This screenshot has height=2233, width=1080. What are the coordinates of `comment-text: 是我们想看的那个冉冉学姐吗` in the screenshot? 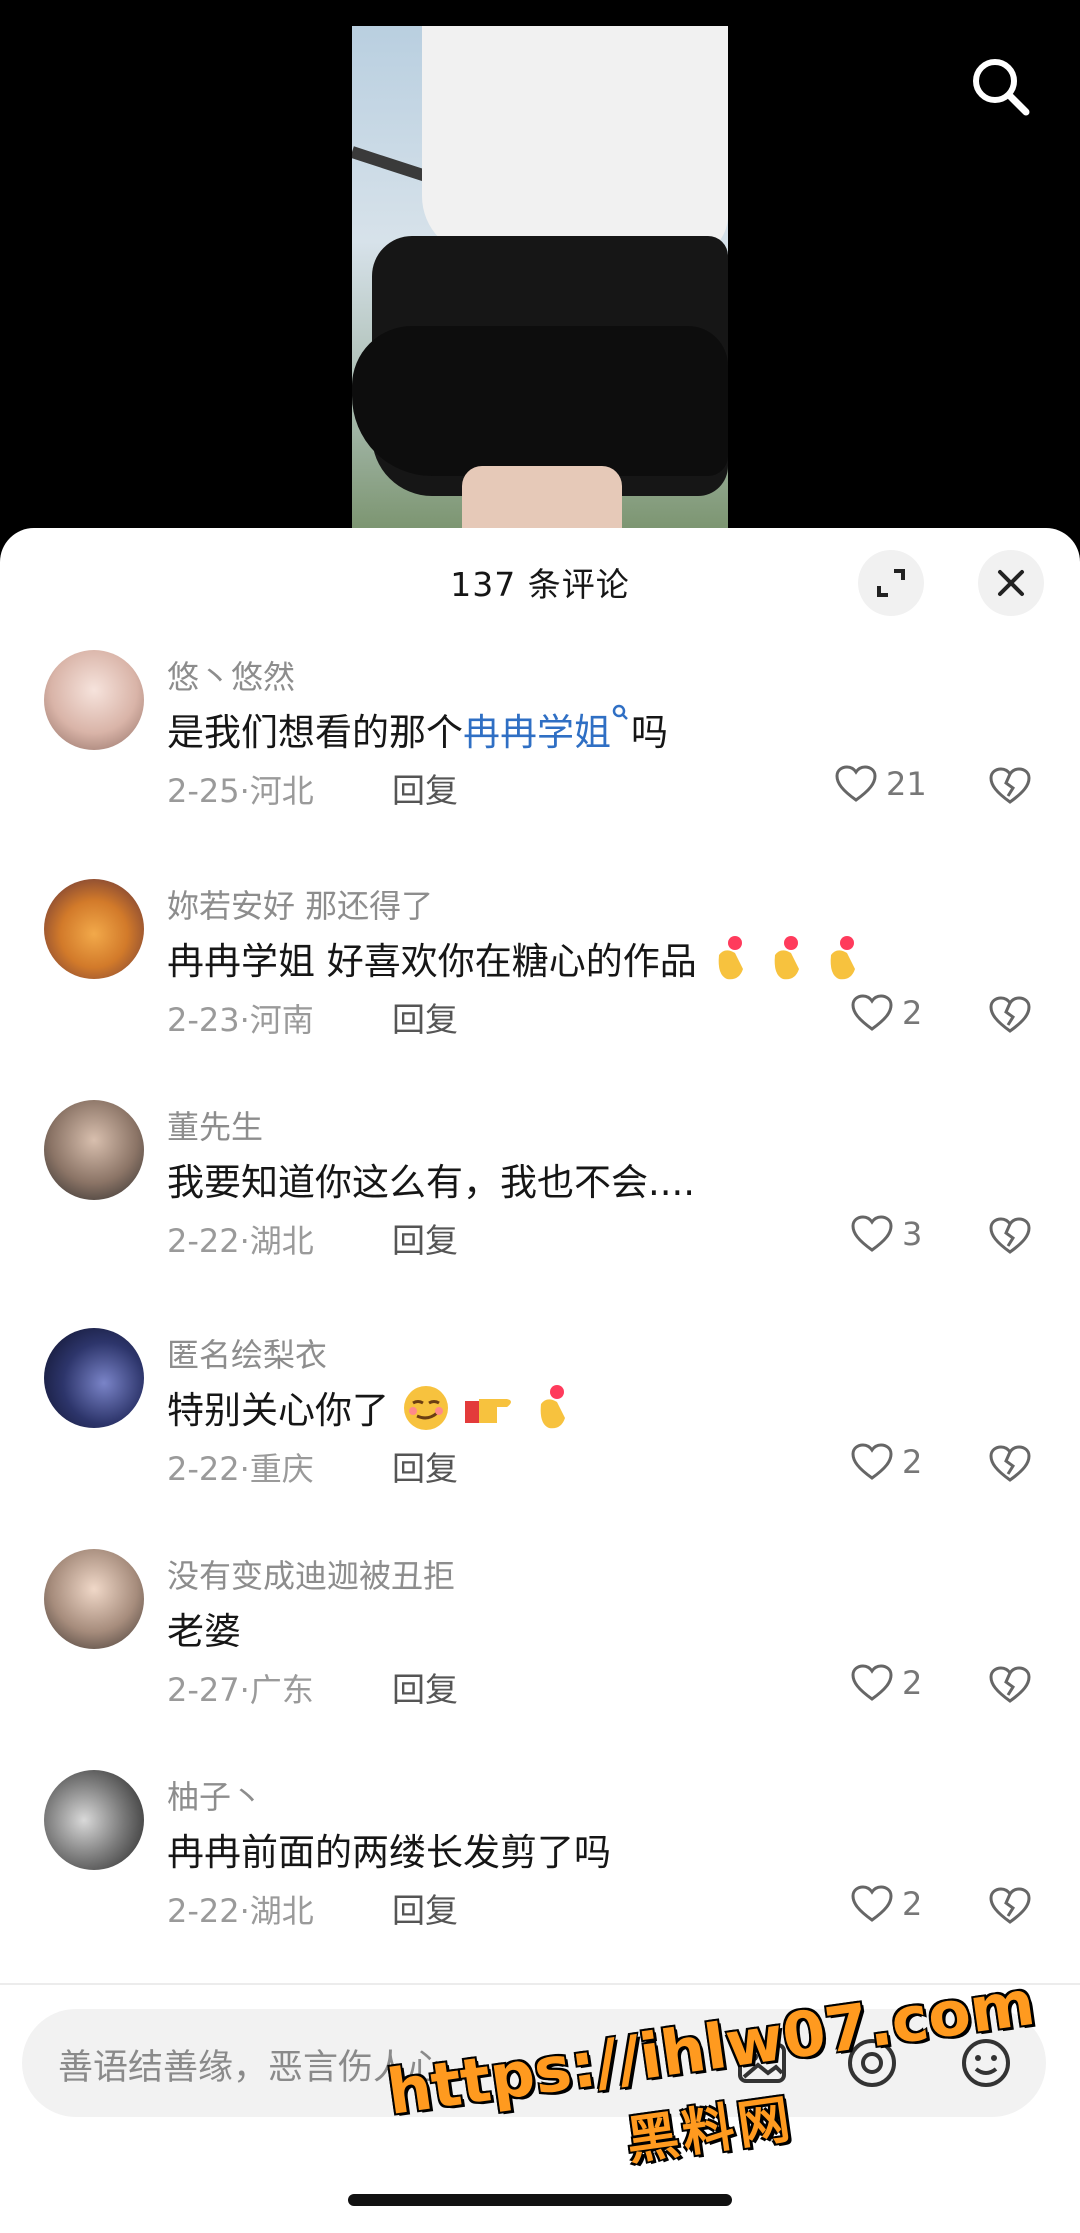 It's located at (417, 729).